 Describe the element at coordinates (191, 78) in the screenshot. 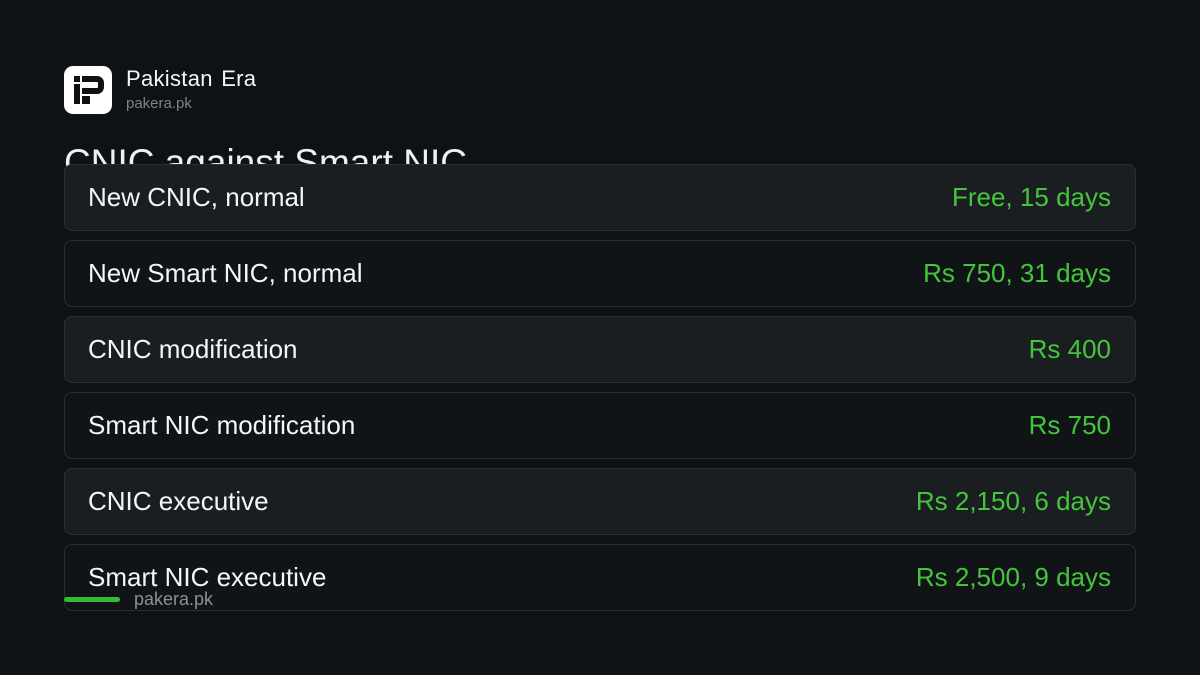

I see `brand-name: Pakistan Era` at that location.